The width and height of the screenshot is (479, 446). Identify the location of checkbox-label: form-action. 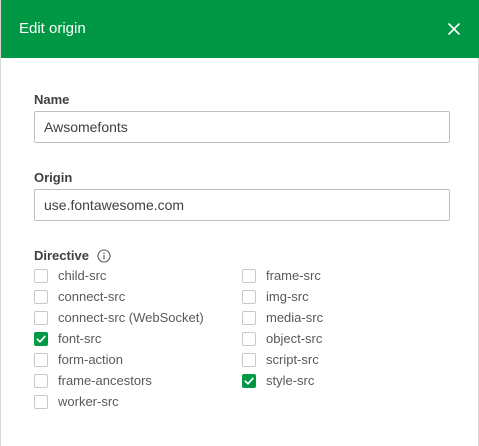
(91, 359).